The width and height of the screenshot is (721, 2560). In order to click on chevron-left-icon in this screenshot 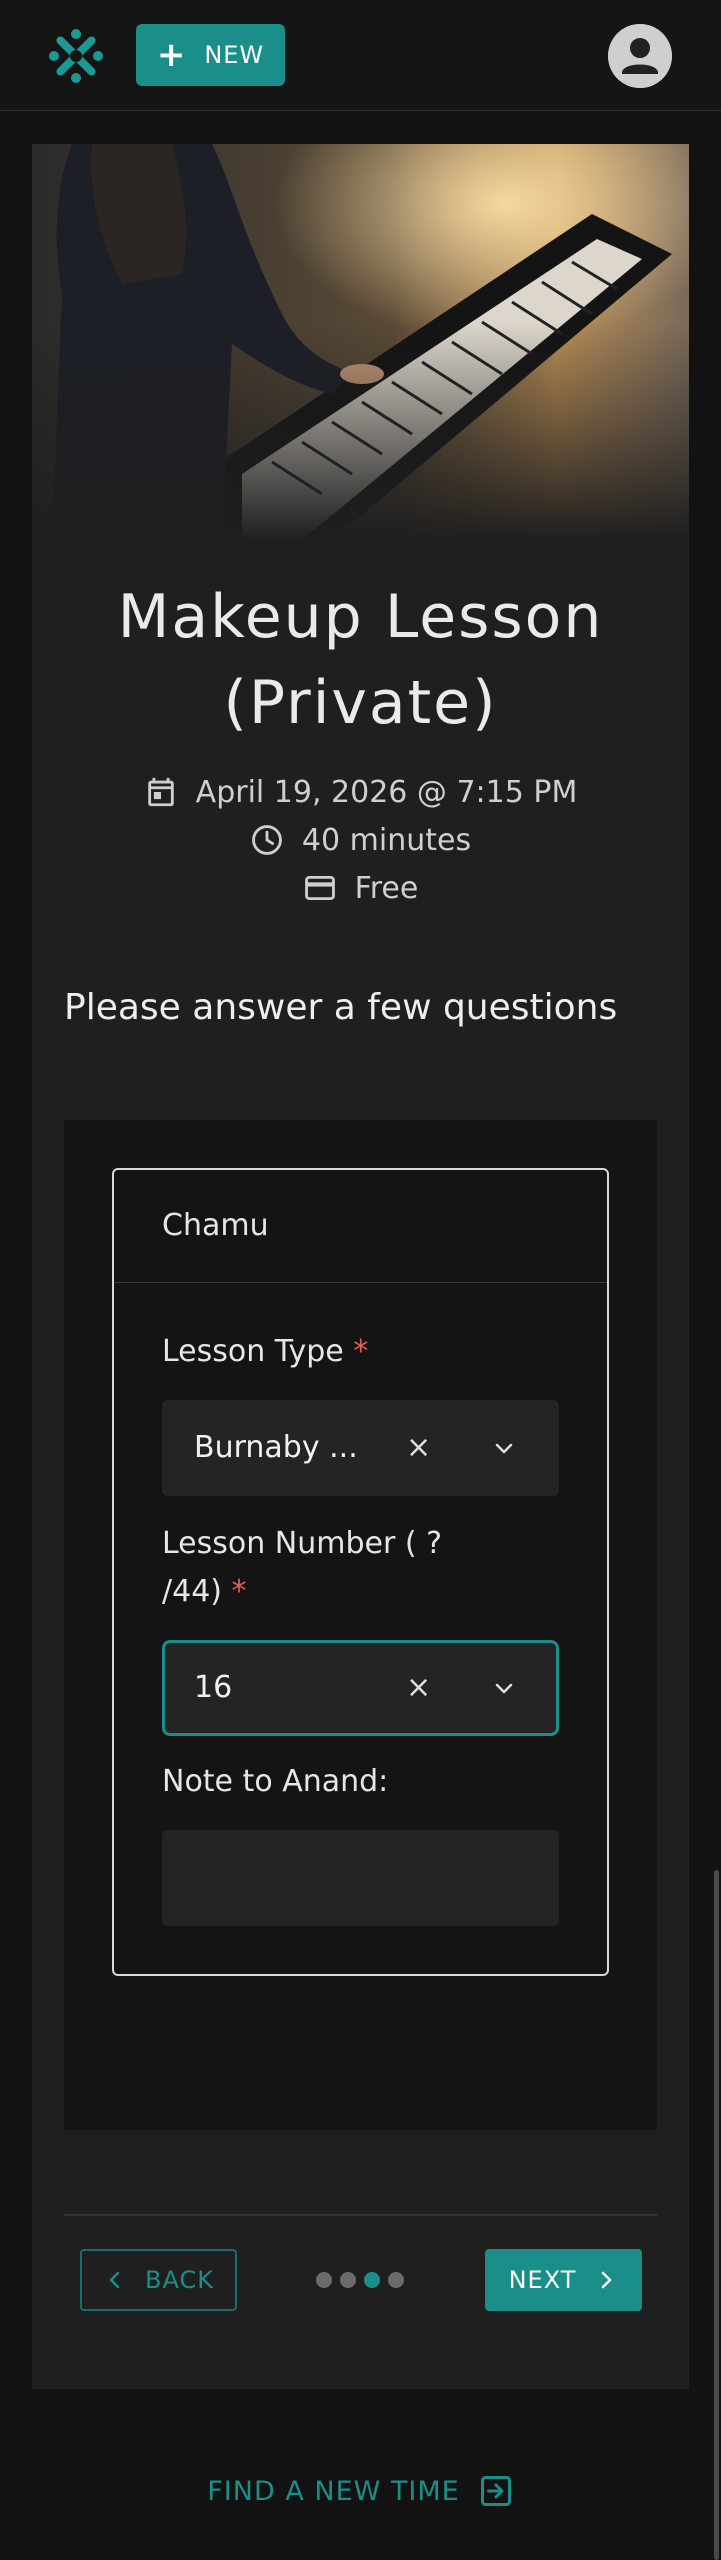, I will do `click(114, 2280)`.